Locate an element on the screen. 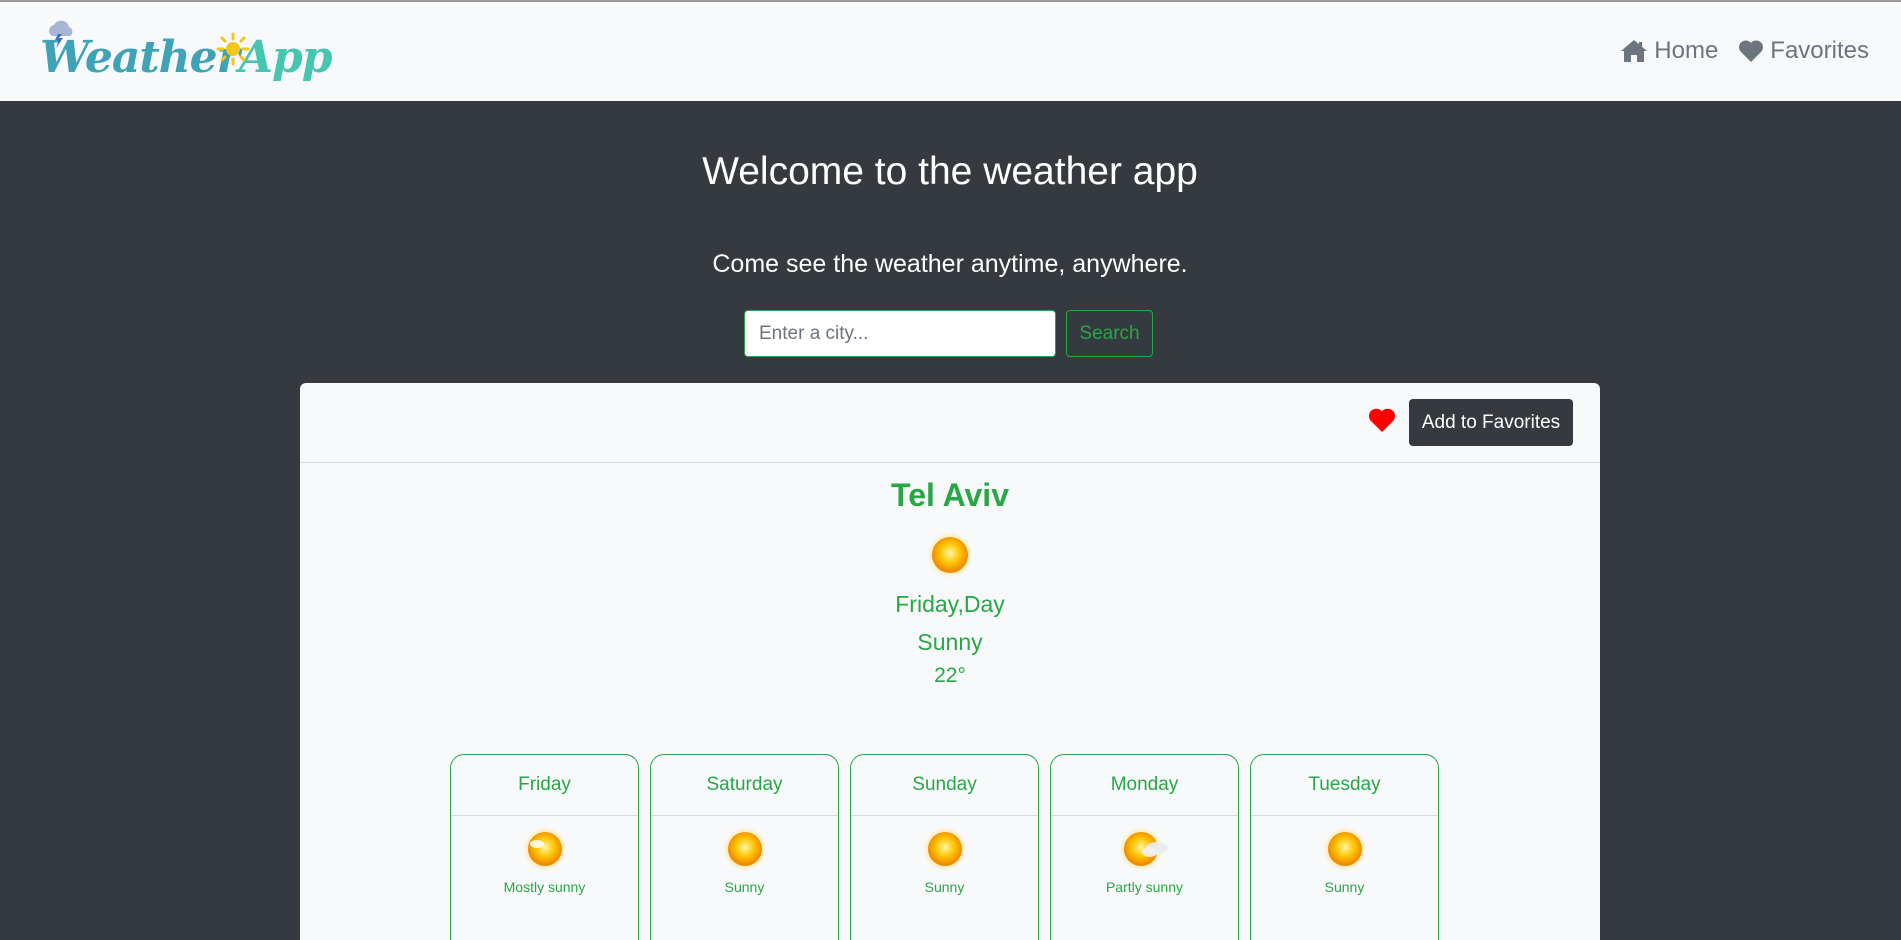 The width and height of the screenshot is (1901, 940). navbar: WeatherApp Home Favorites is located at coordinates (950, 50).